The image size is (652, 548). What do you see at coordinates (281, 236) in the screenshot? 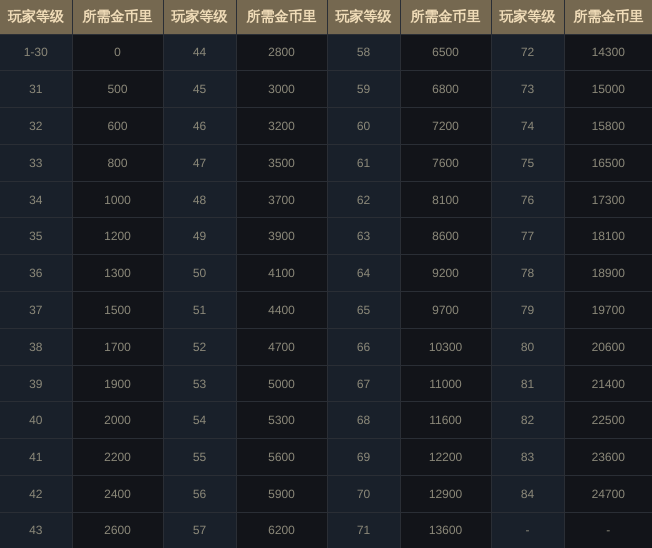
I see `table-cell: 3900` at bounding box center [281, 236].